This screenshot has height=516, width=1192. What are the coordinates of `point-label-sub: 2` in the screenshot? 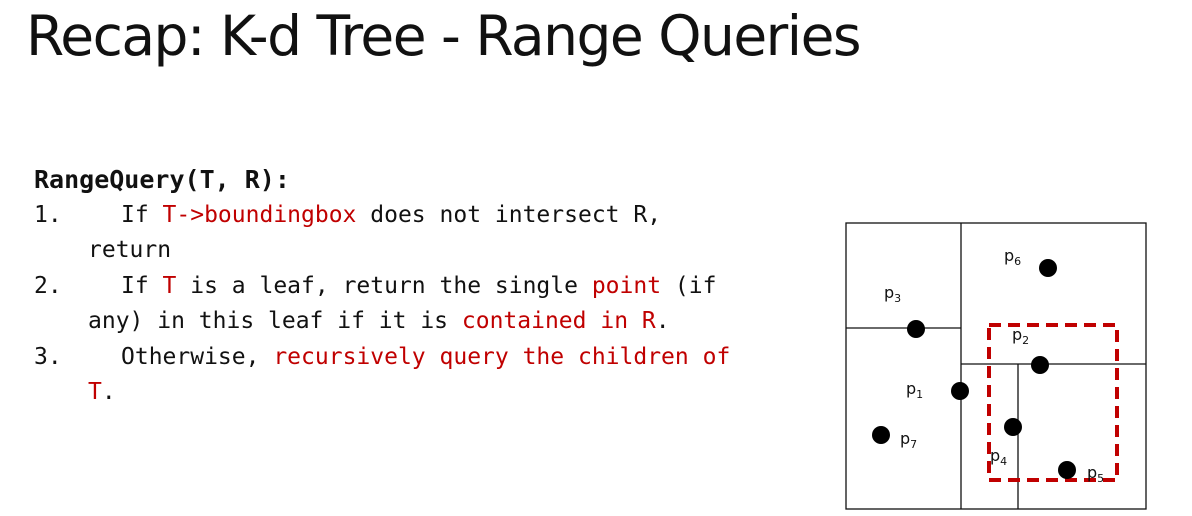 It's located at (1025, 340).